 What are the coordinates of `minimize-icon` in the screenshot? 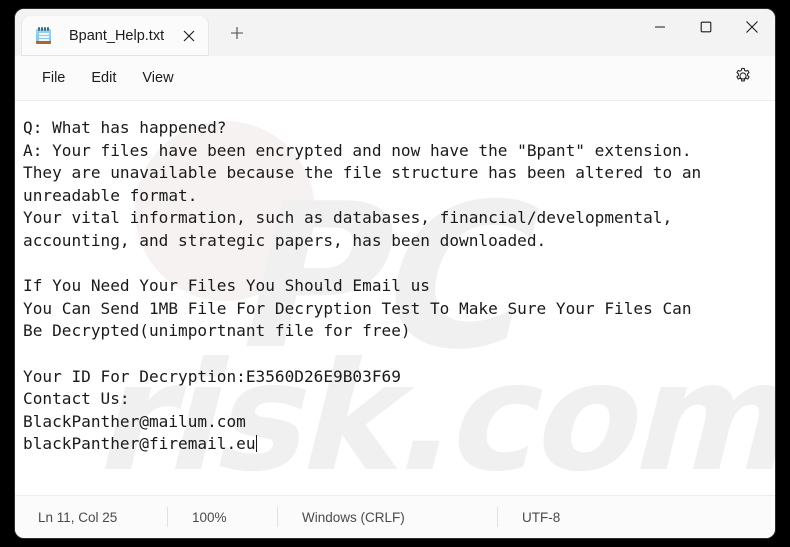 It's located at (660, 27).